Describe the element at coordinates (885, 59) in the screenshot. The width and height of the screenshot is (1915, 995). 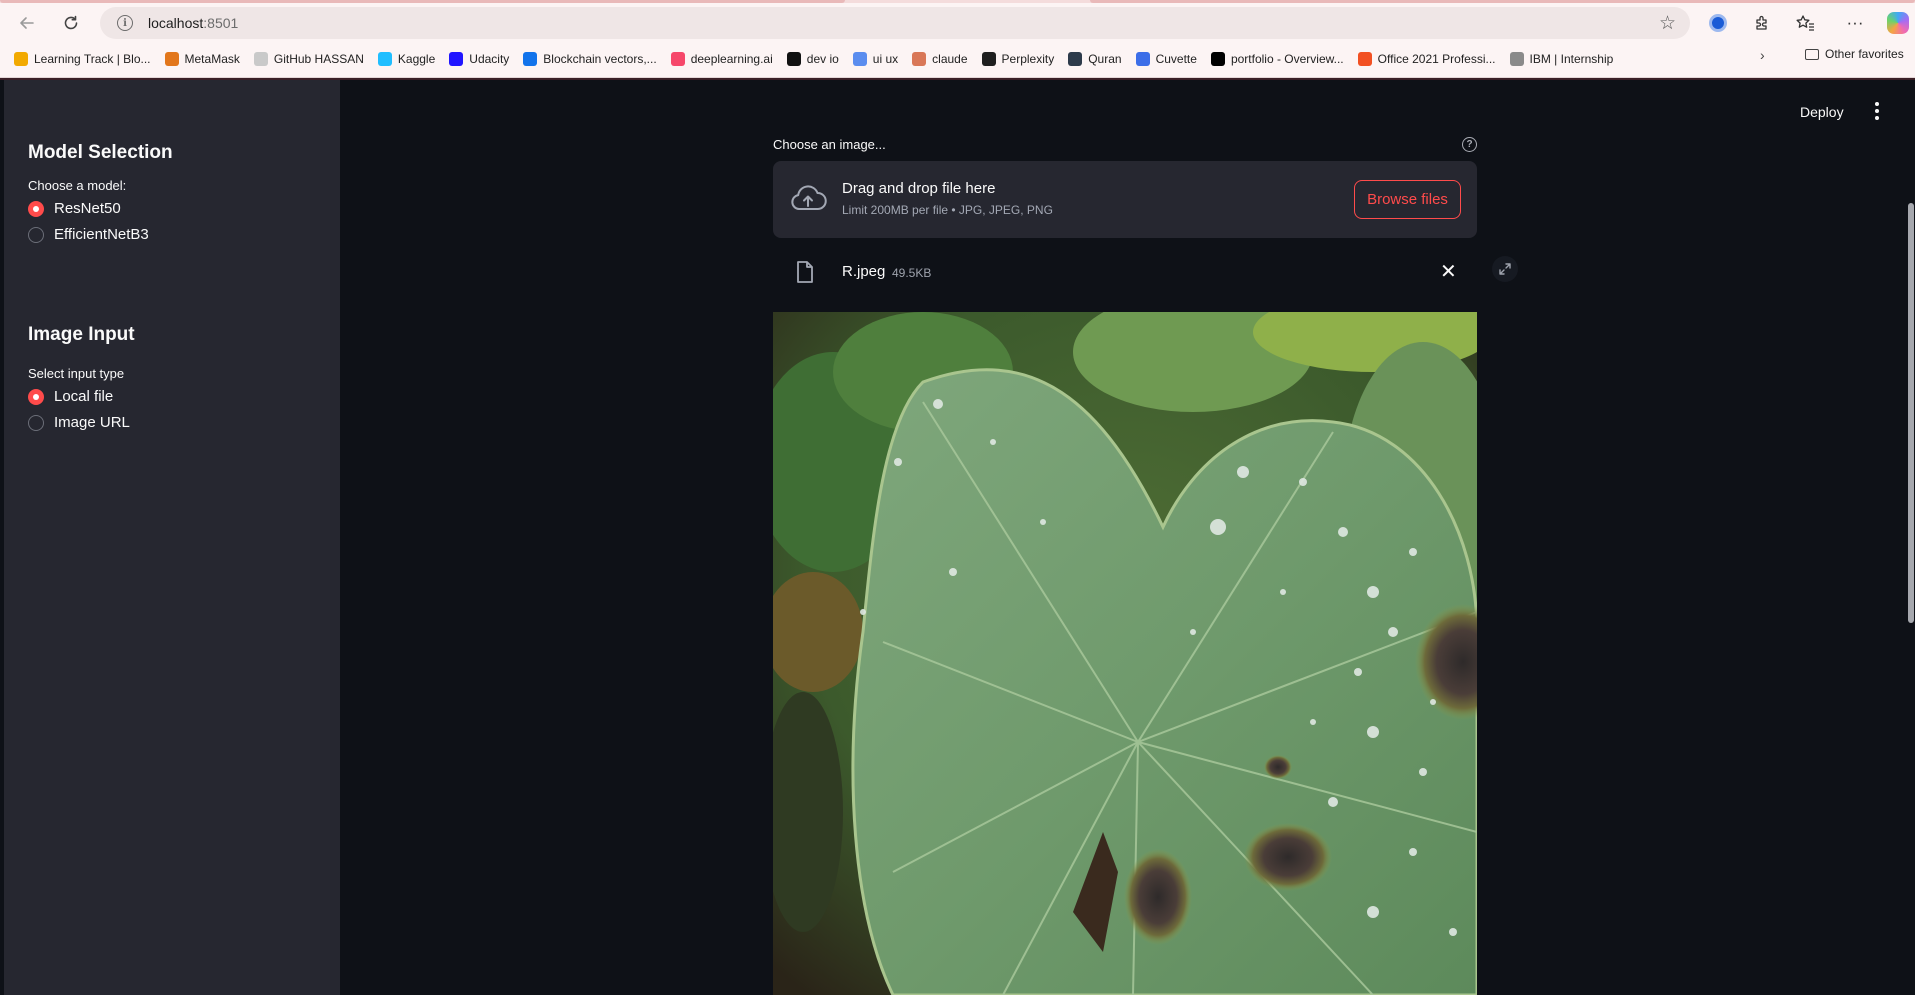
I see `bookmark-label: ui ux` at that location.